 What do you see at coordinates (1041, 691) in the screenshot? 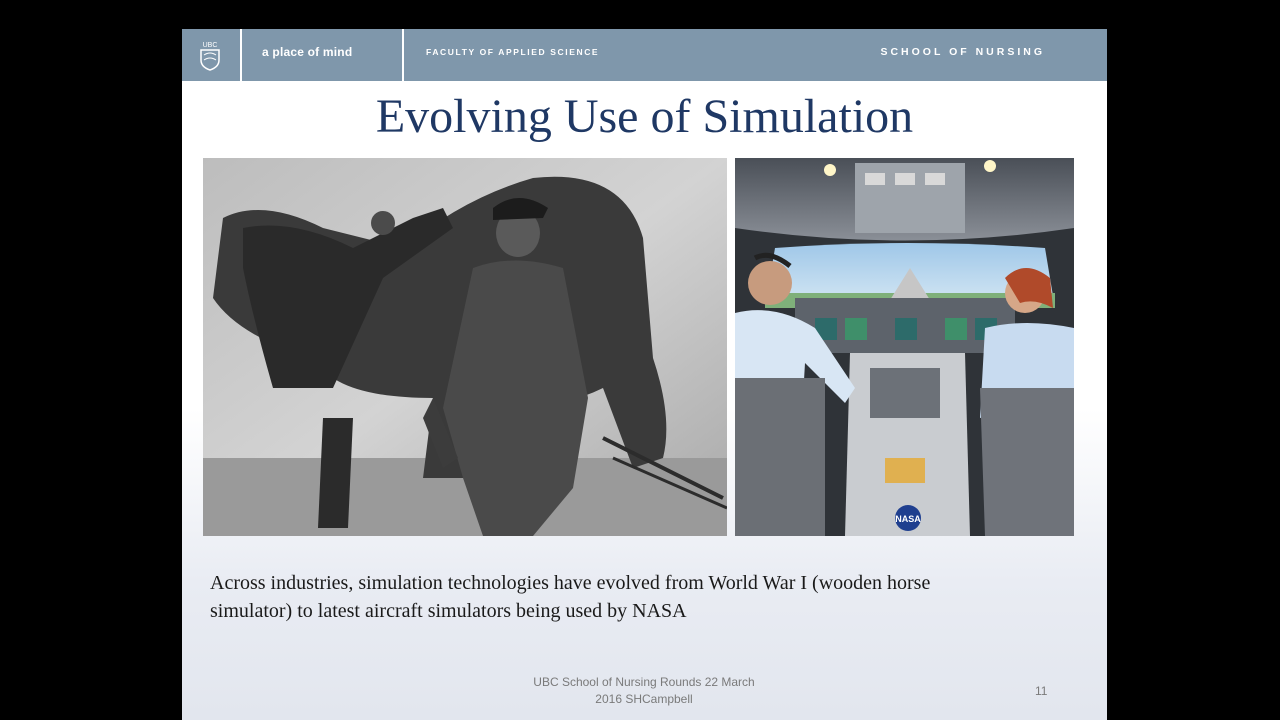
I see `page-number: 11` at bounding box center [1041, 691].